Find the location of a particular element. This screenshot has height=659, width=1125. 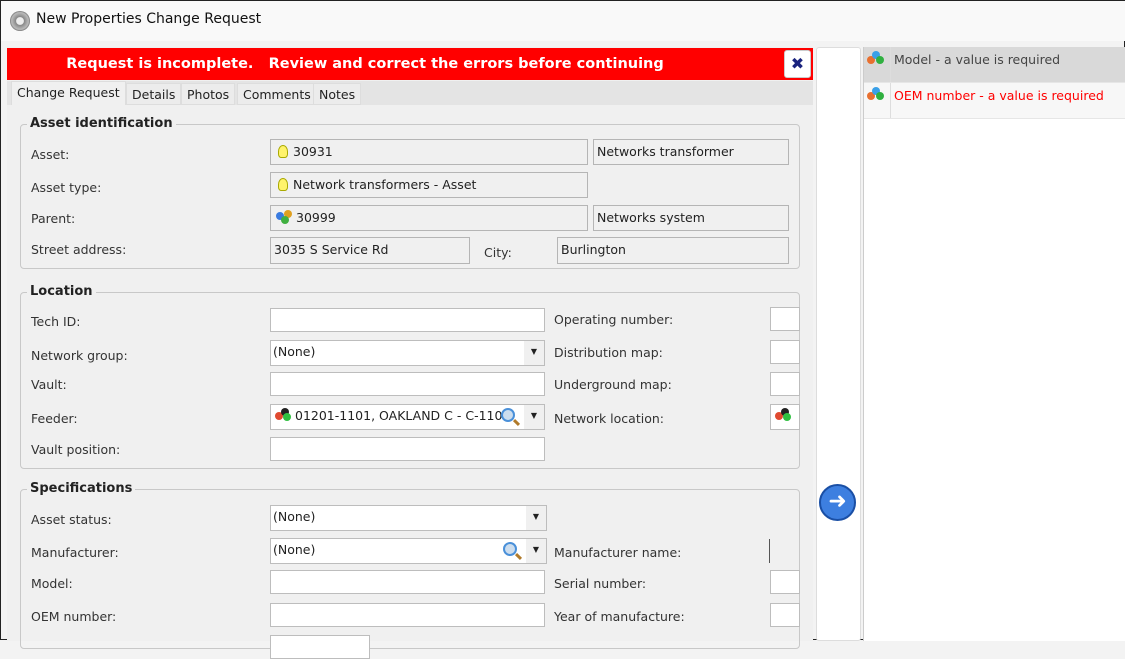

city-label: City: is located at coordinates (498, 252).